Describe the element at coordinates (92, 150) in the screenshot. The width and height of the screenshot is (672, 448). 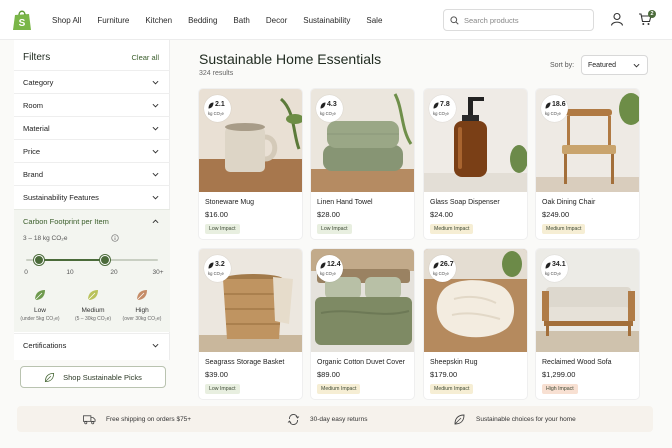
I see `filter-price: Price` at that location.